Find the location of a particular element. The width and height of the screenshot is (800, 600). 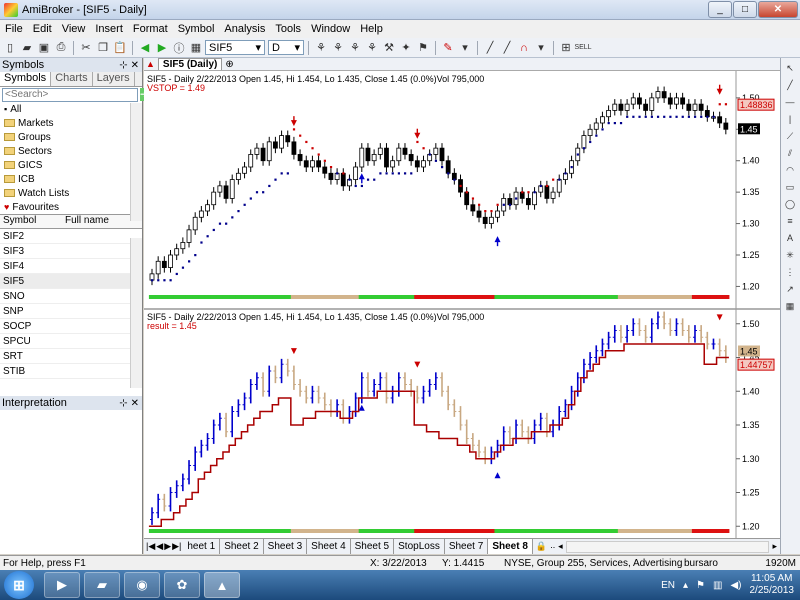

list-item: STIB is located at coordinates (71, 371).